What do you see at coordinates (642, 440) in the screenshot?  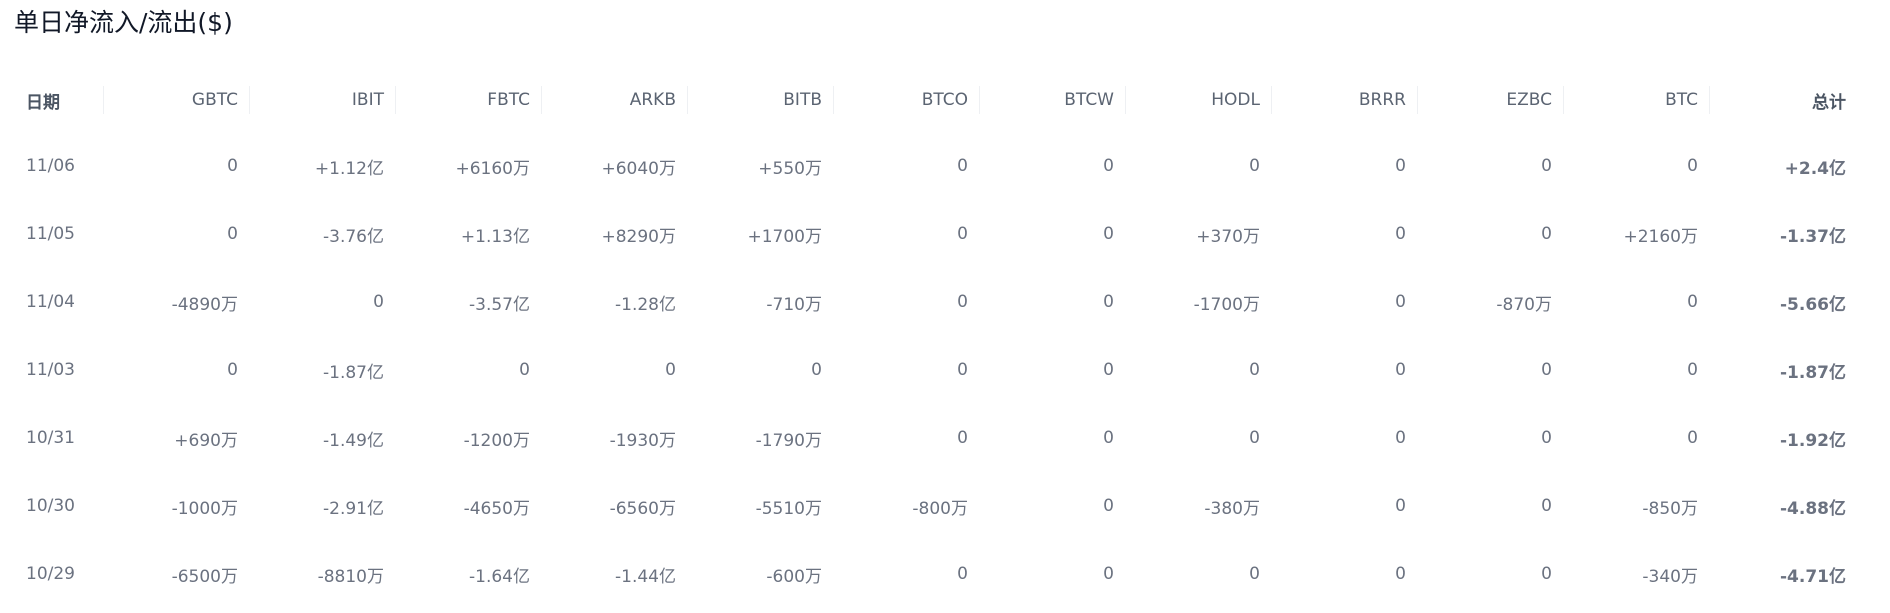 I see `flow-cell-arkb: -1930万` at bounding box center [642, 440].